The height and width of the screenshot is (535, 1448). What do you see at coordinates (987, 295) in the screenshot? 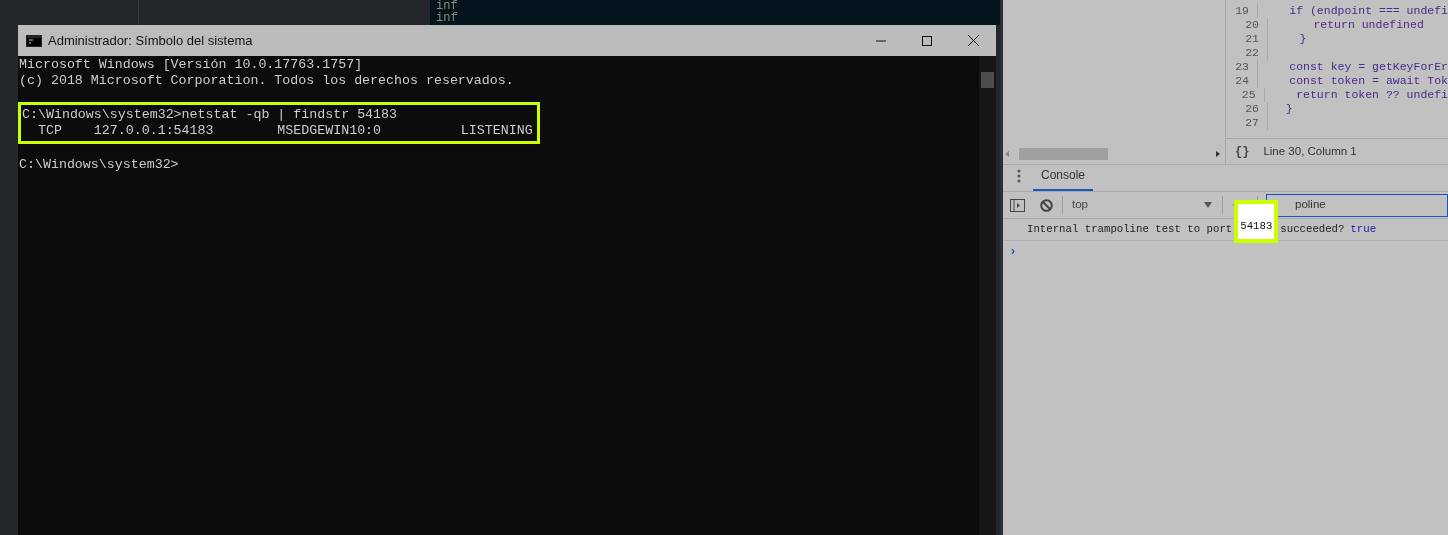
I see `scrollbar` at bounding box center [987, 295].